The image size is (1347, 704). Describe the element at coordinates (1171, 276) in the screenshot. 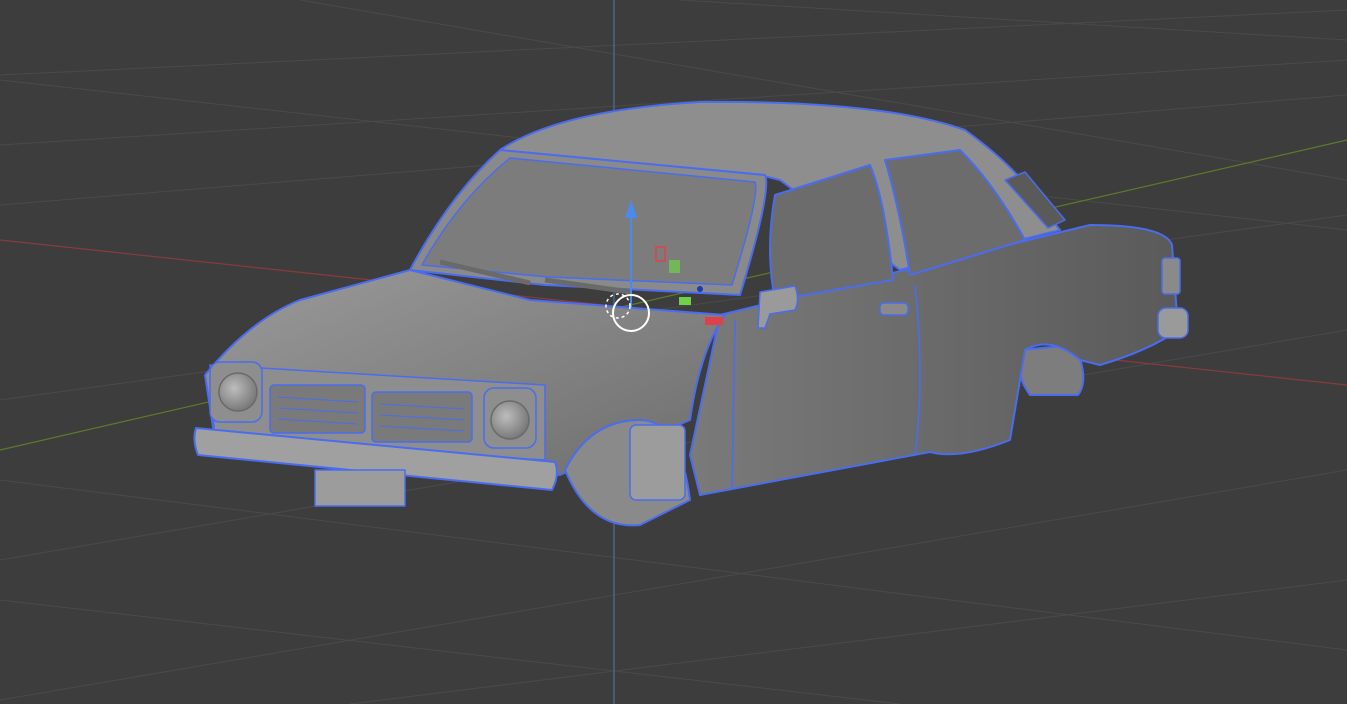

I see `tail-light` at that location.